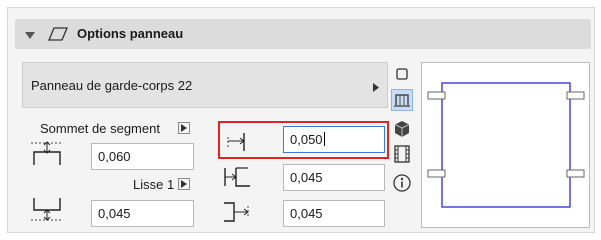 The height and width of the screenshot is (240, 601). Describe the element at coordinates (184, 128) in the screenshot. I see `segment-top-menu-button` at that location.